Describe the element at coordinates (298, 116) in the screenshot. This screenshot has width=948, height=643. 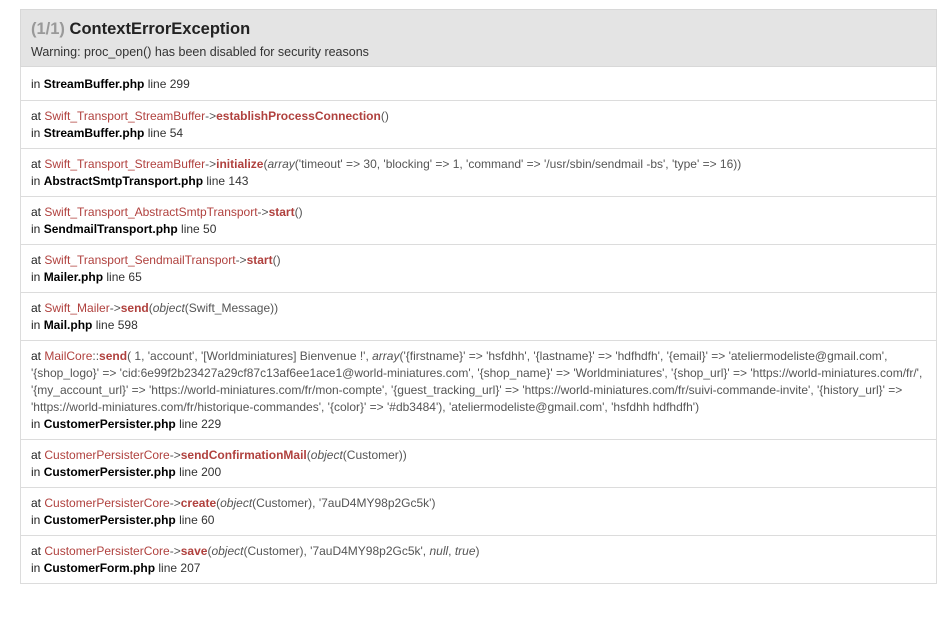
I see `frame-method: establishProcessConnection` at that location.